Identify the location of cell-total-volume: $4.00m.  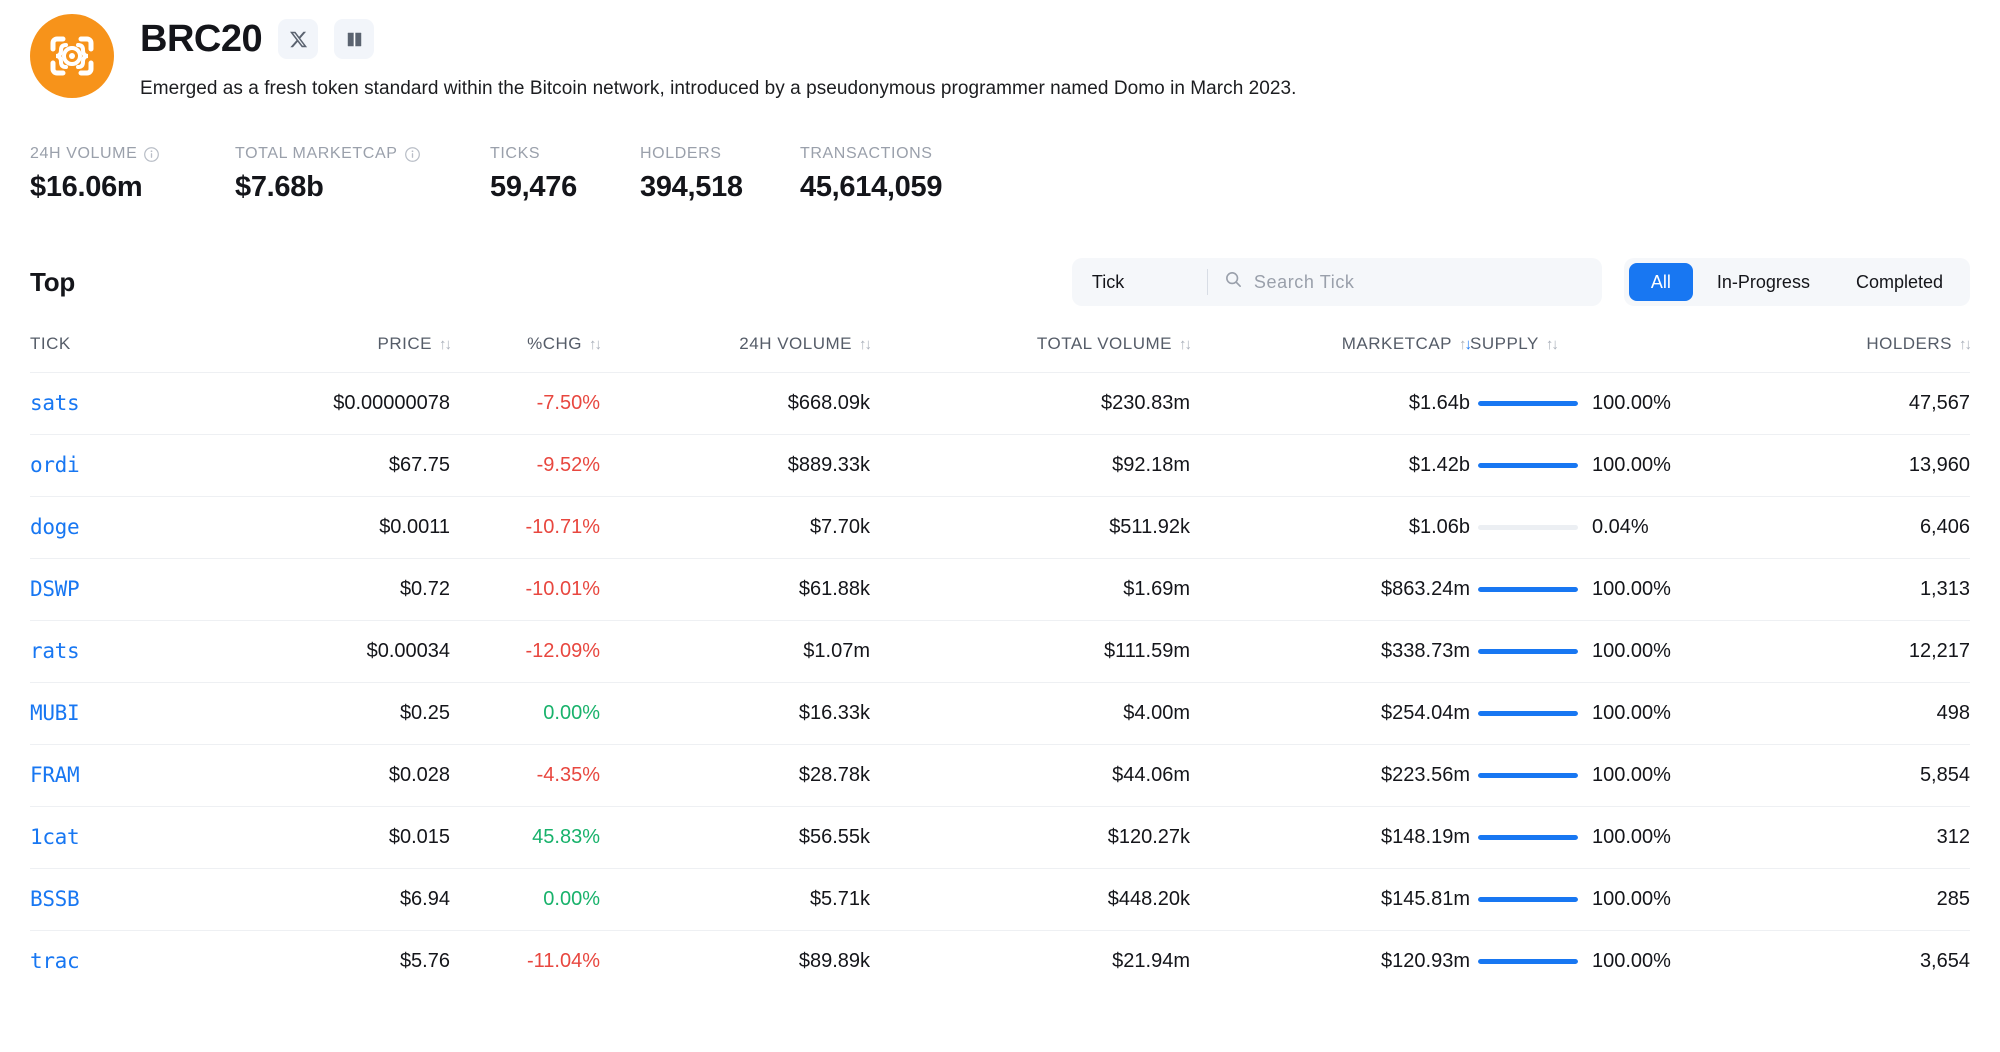
(1156, 713).